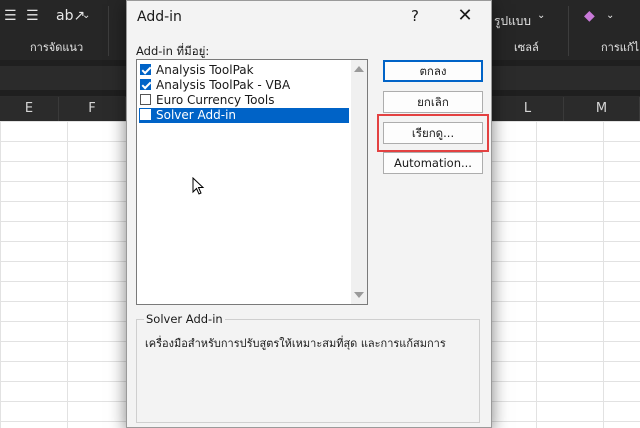 This screenshot has height=428, width=640. What do you see at coordinates (184, 319) in the screenshot?
I see `description-title: Solver Add-in` at bounding box center [184, 319].